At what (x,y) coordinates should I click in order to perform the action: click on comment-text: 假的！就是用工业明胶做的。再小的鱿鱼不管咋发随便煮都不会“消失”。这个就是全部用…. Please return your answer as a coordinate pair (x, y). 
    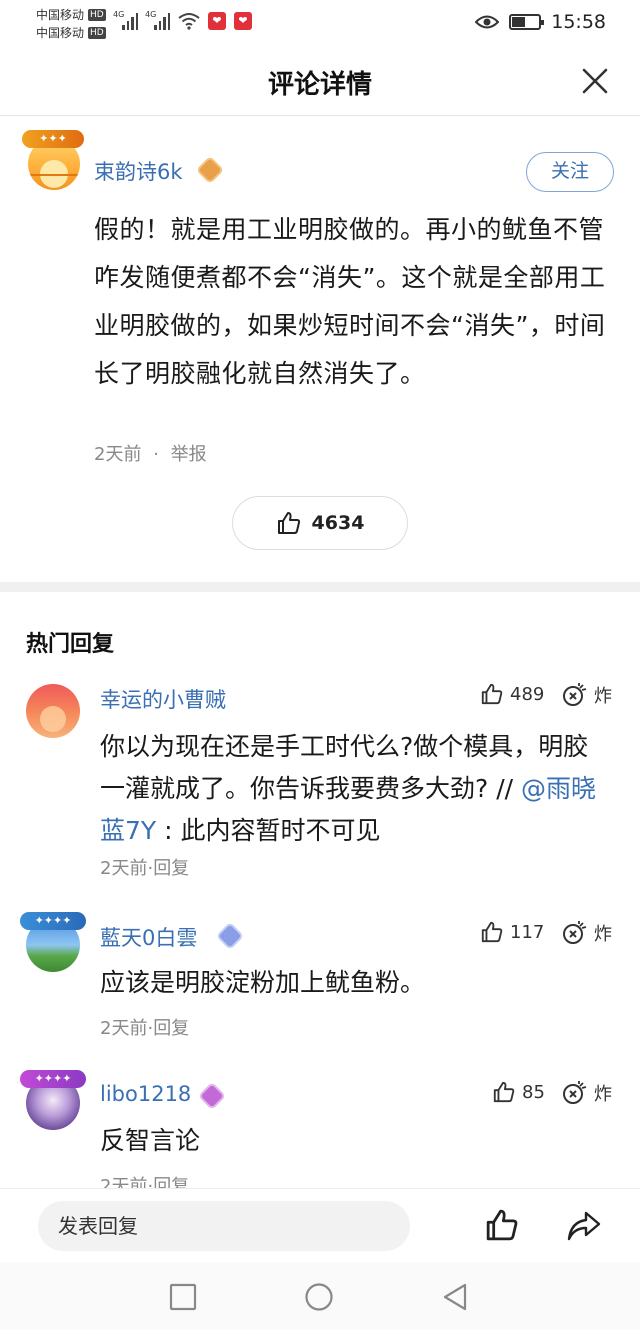
    Looking at the image, I should click on (350, 301).